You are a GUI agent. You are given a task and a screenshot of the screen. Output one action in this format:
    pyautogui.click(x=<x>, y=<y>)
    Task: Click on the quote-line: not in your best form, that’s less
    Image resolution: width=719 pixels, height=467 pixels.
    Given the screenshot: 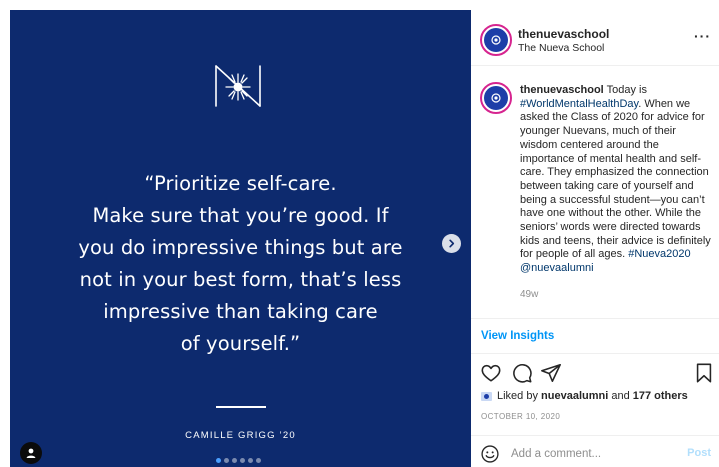 What is the action you would take?
    pyautogui.click(x=240, y=279)
    